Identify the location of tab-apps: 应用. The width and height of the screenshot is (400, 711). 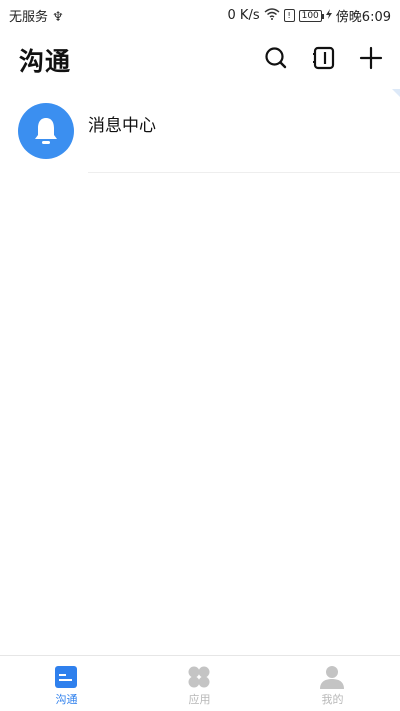
(199, 683).